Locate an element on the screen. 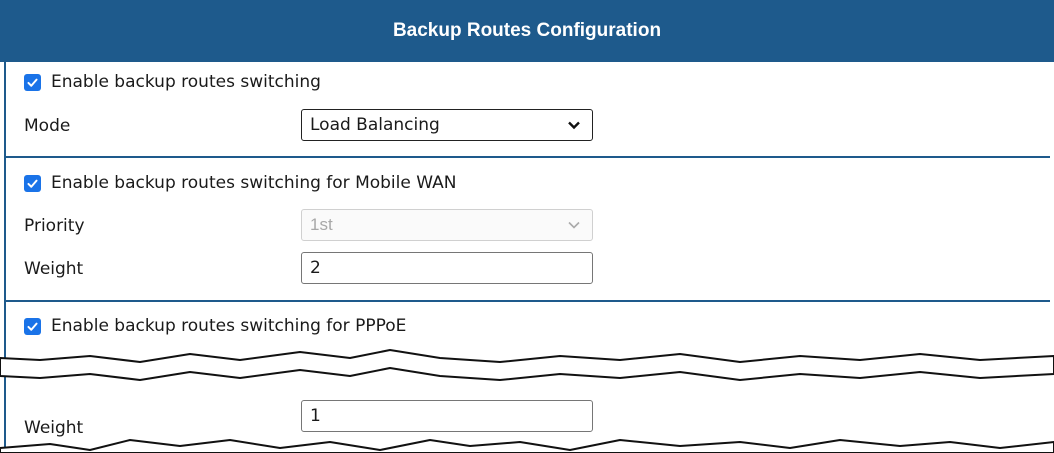  mobile-wan-weight-input: 2 is located at coordinates (447, 268).